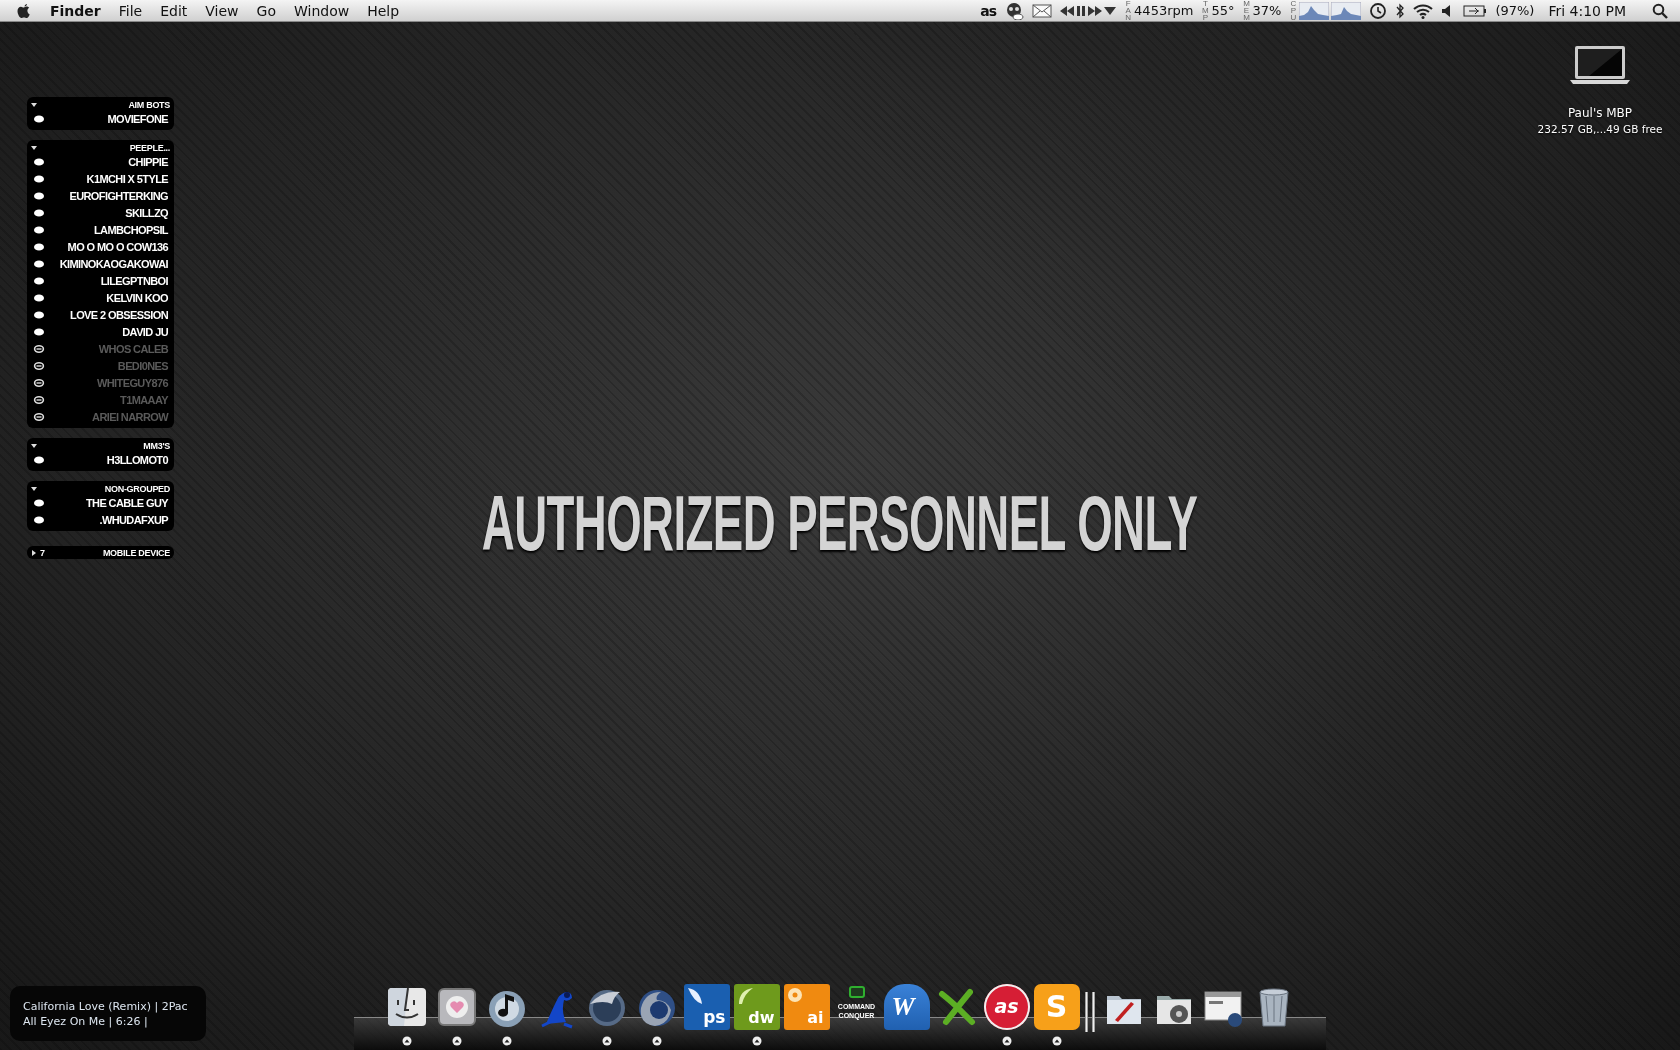 The height and width of the screenshot is (1050, 1680). I want to click on search-icon, so click(1660, 10).